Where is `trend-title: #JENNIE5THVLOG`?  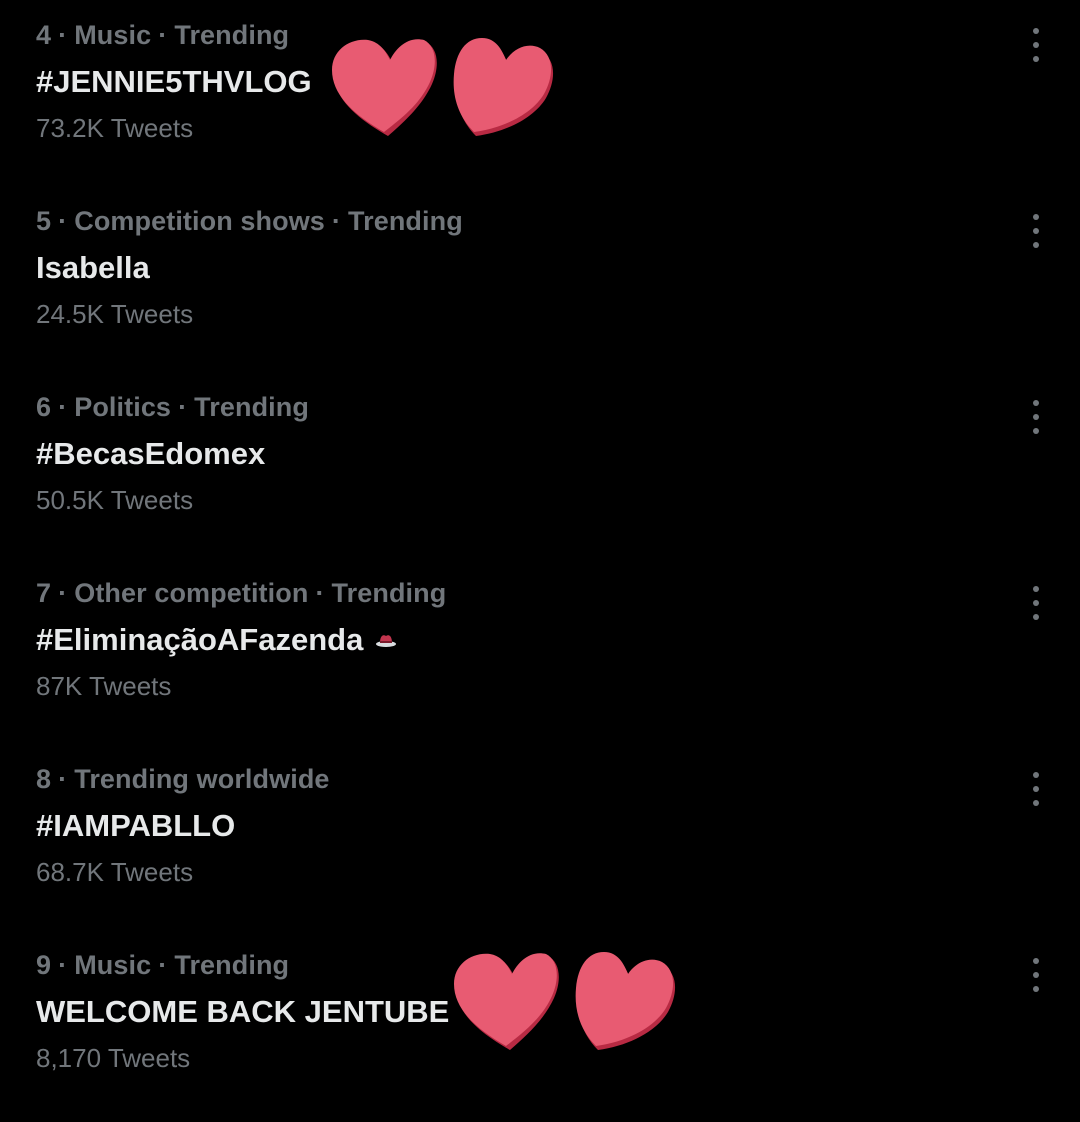 trend-title: #JENNIE5THVLOG is located at coordinates (174, 82).